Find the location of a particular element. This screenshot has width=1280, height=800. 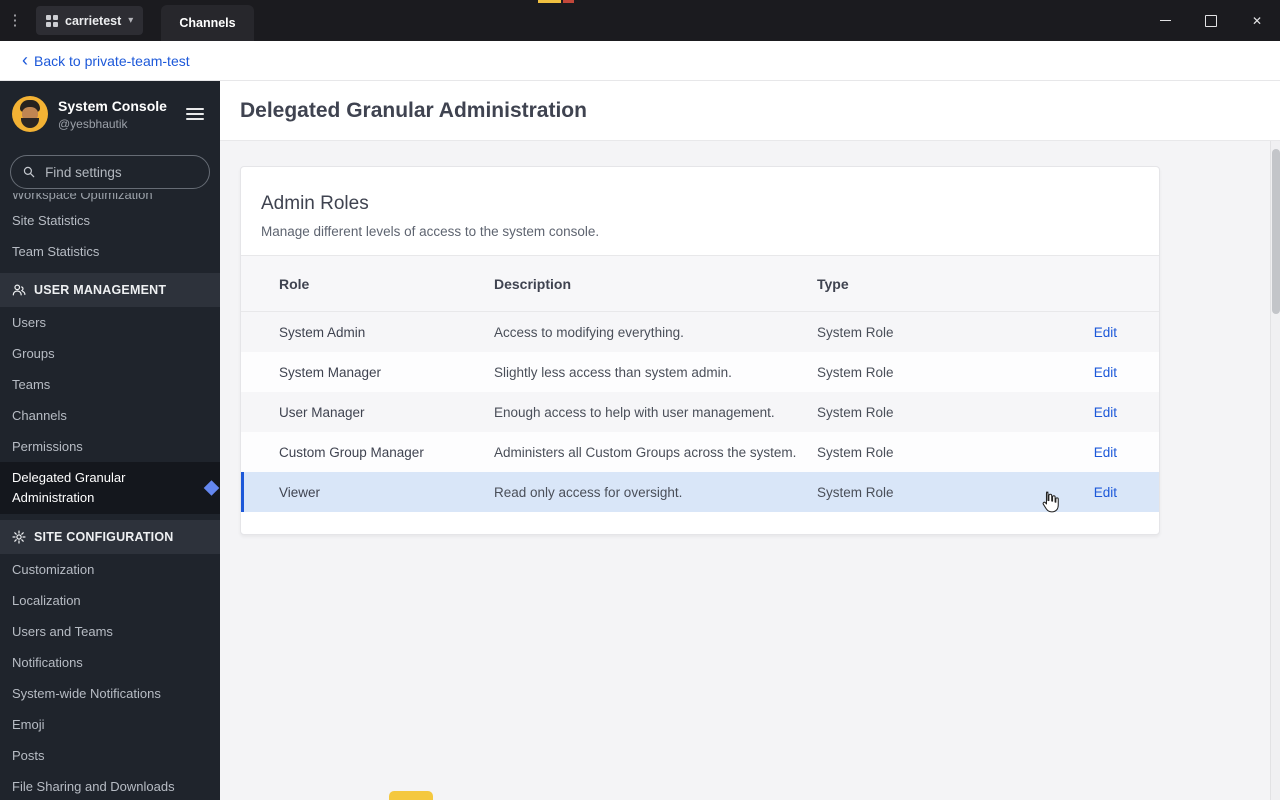

page-title: Delegated Granular Administration is located at coordinates (413, 110).